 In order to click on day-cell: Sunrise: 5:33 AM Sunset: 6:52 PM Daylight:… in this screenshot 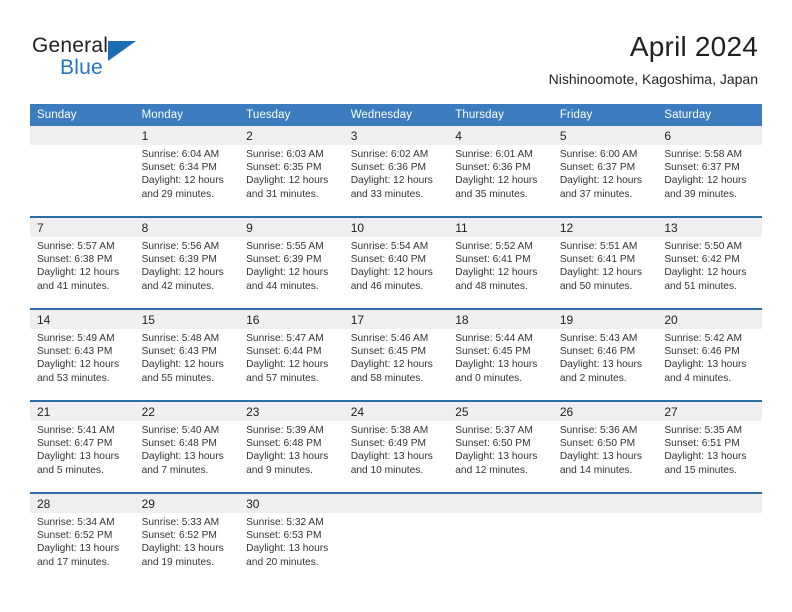, I will do `click(187, 549)`.